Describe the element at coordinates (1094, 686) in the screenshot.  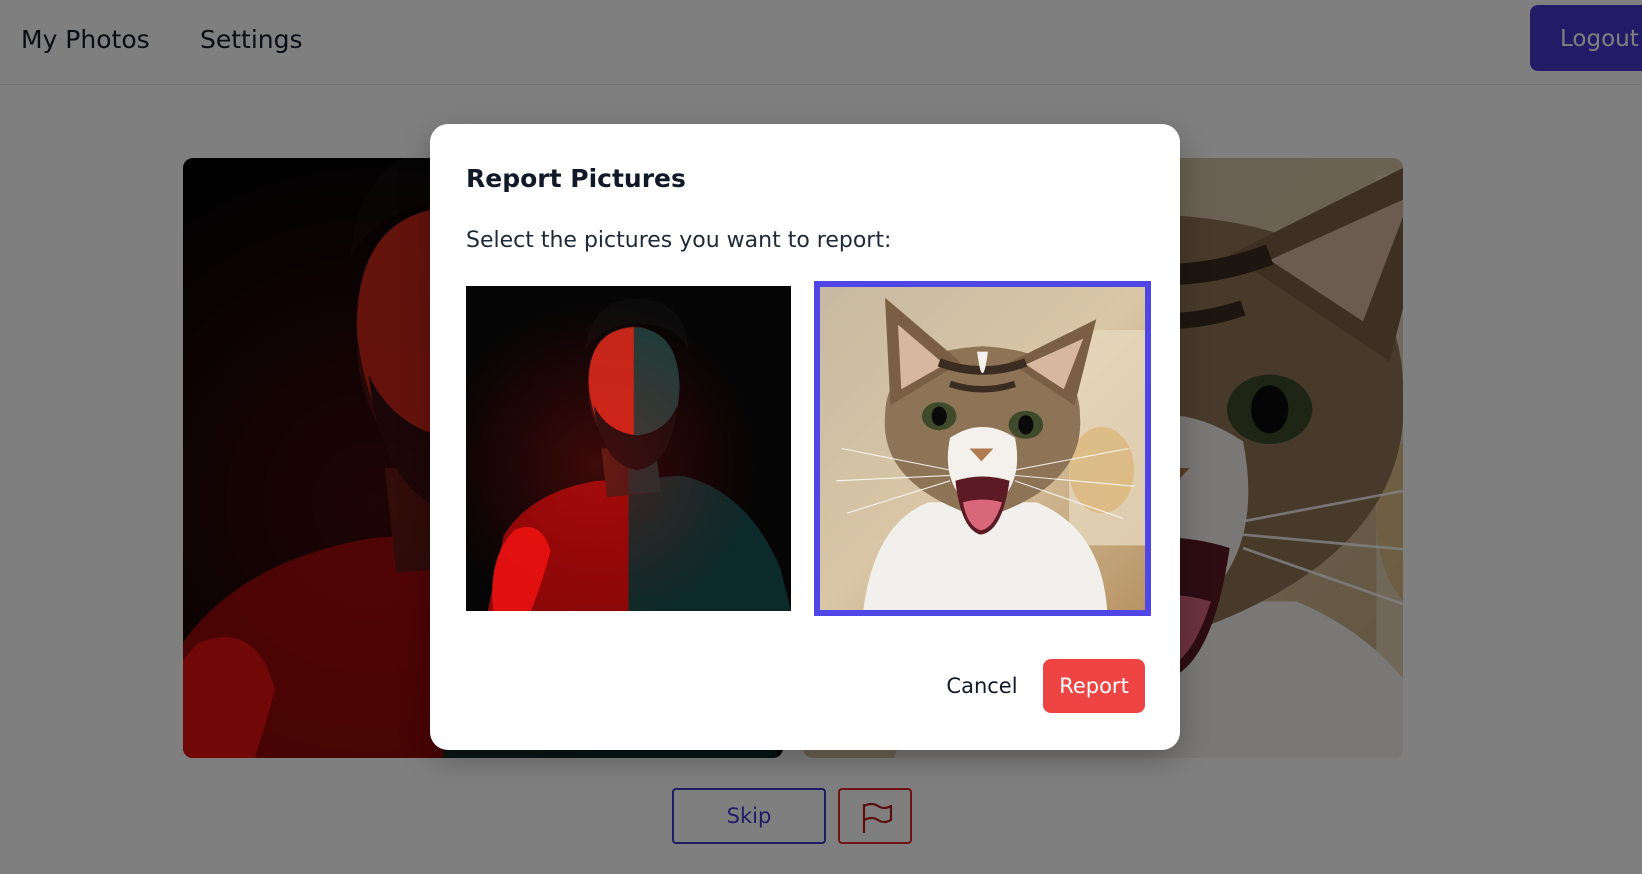
I see `report-button: Report` at that location.